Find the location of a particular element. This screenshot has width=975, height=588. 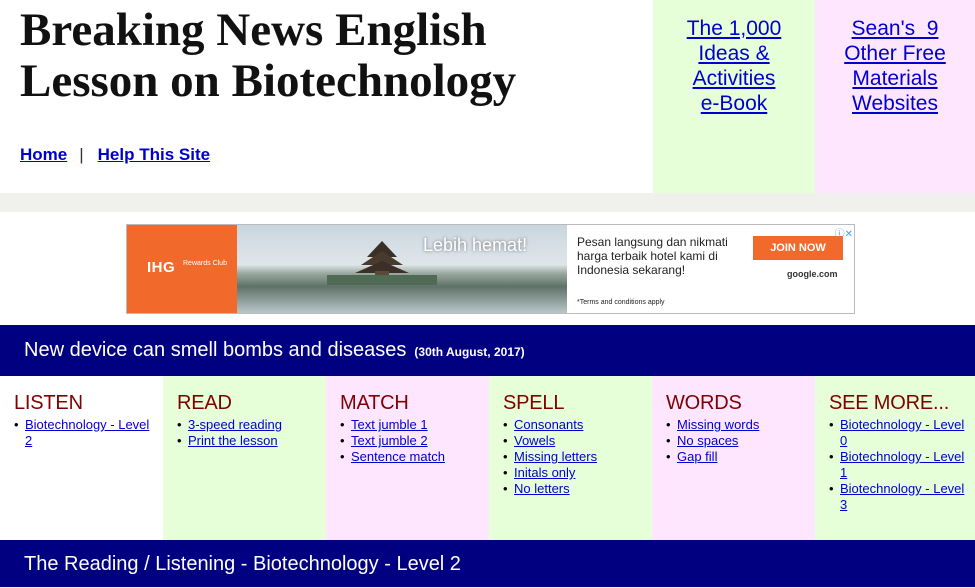

list-item: Biotechnology - Level 0 is located at coordinates (898, 433).